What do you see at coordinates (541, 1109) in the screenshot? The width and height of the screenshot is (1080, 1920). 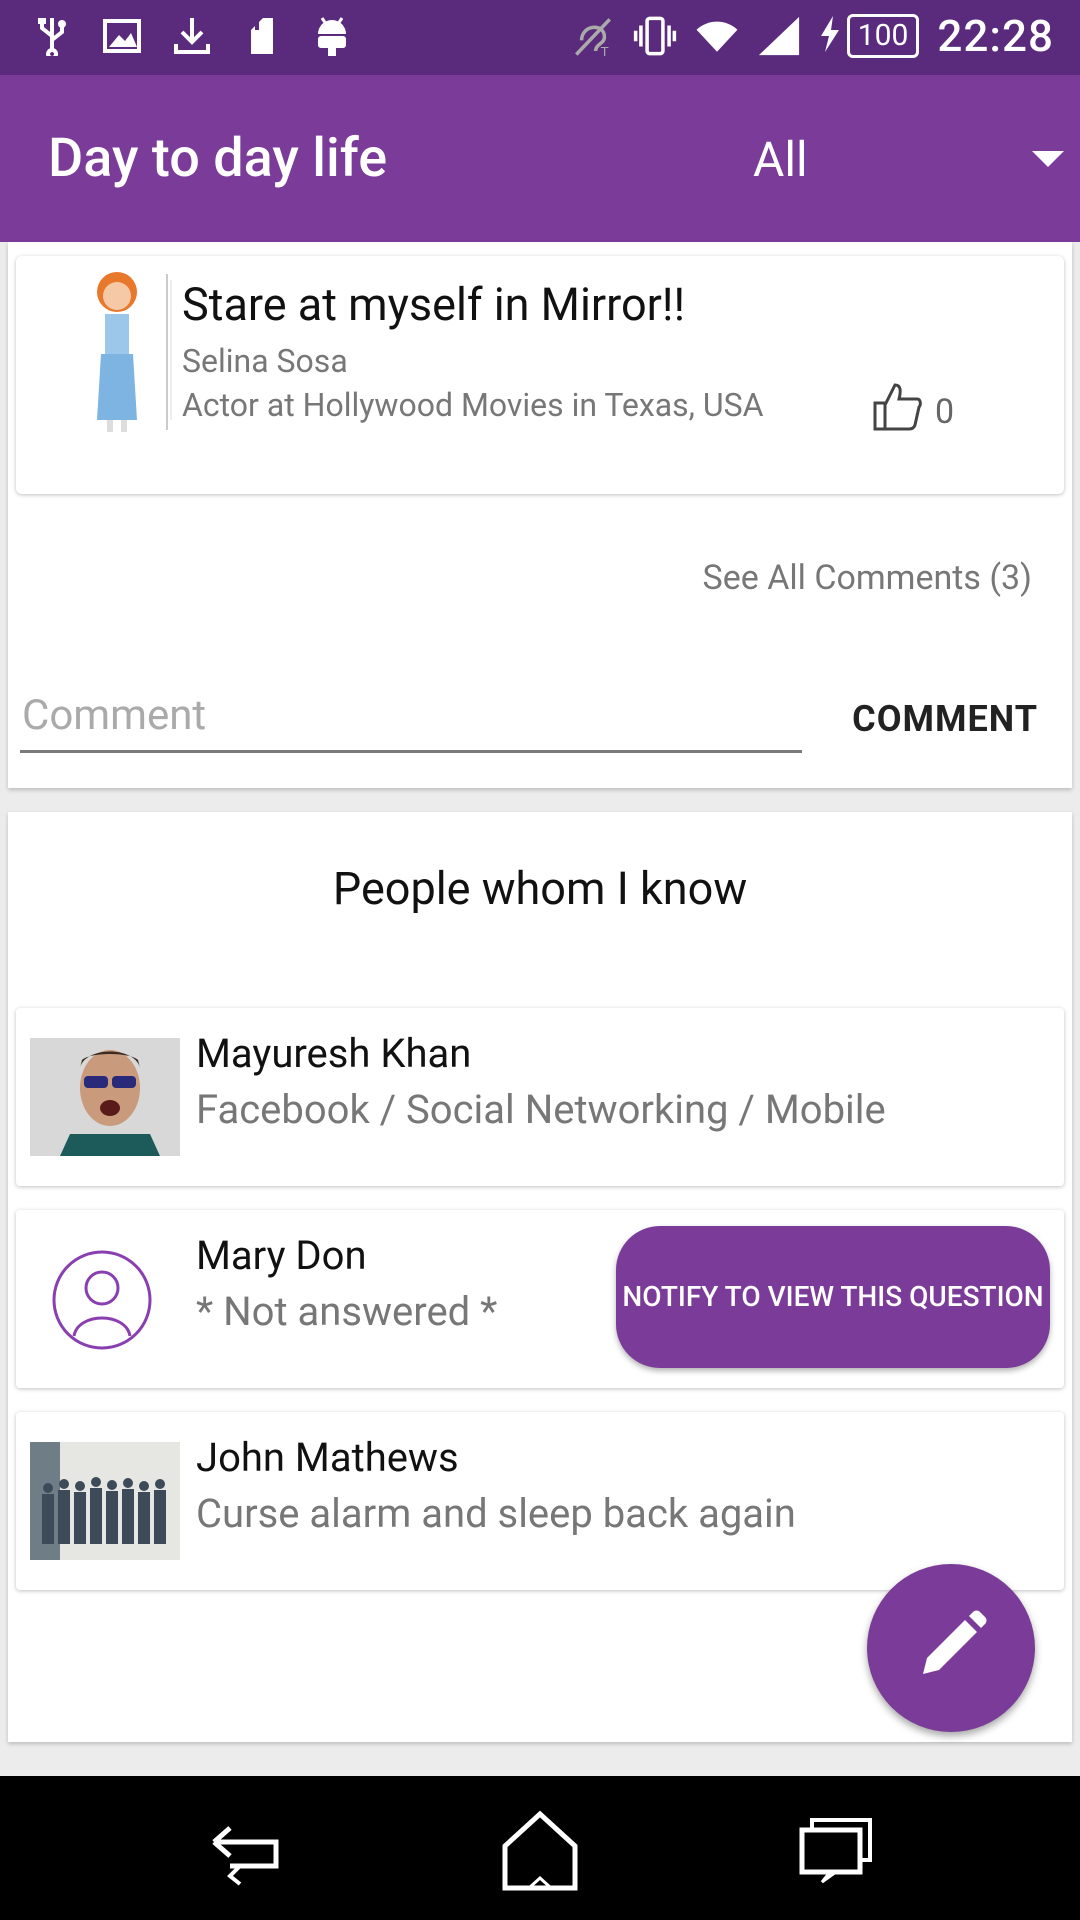 I see `person-description: Facebook / Social Networking / Mobile` at bounding box center [541, 1109].